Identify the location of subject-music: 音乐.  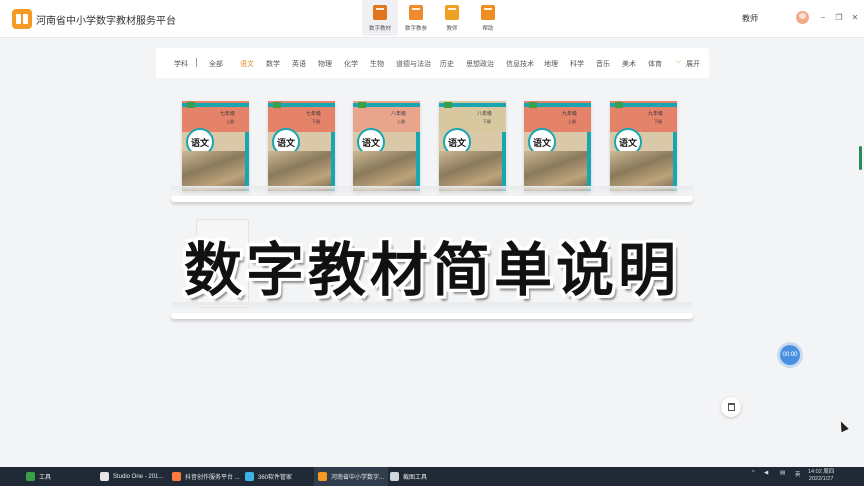
(603, 64).